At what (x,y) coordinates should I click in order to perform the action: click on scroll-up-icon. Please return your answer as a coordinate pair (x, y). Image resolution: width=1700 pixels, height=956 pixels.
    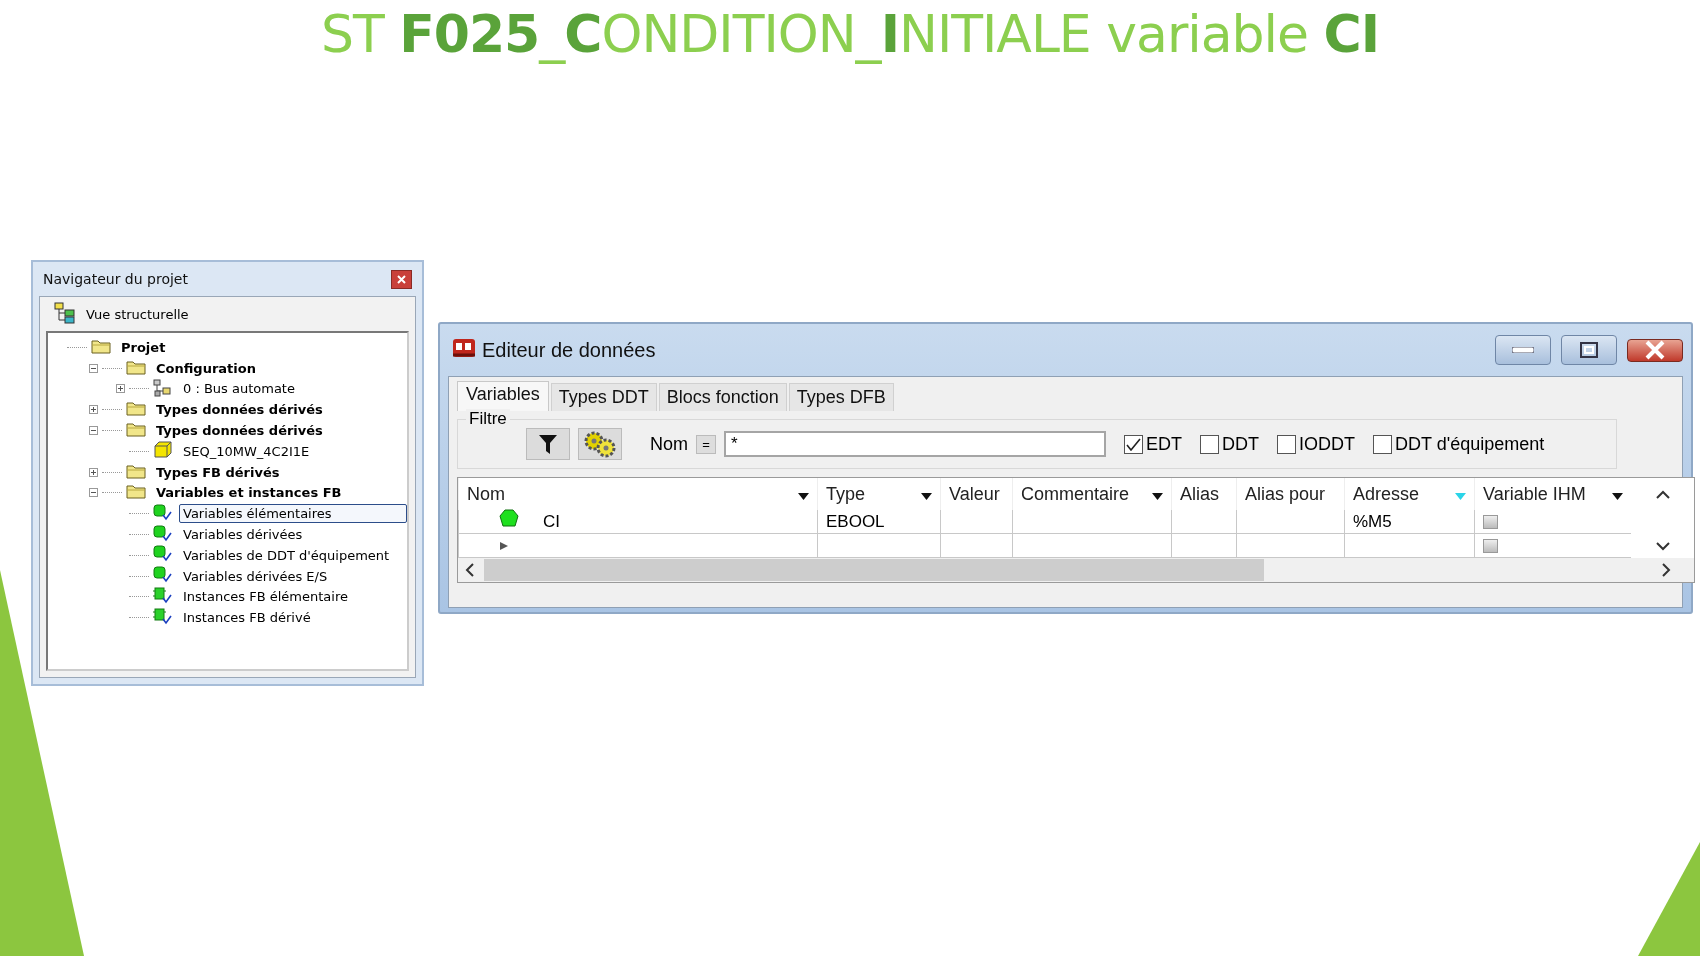
    Looking at the image, I should click on (1662, 494).